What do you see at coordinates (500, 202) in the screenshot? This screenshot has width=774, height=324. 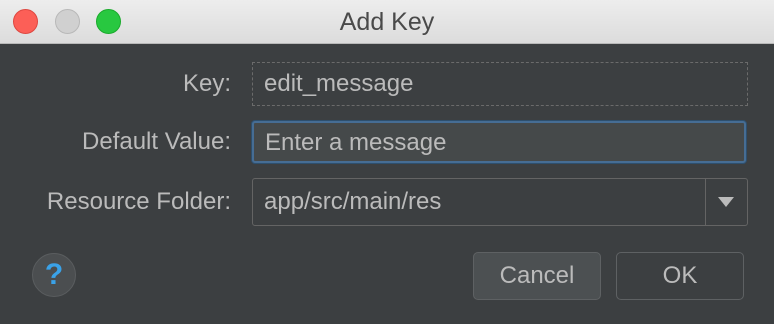 I see `resource-folder-select: app/src/main/res` at bounding box center [500, 202].